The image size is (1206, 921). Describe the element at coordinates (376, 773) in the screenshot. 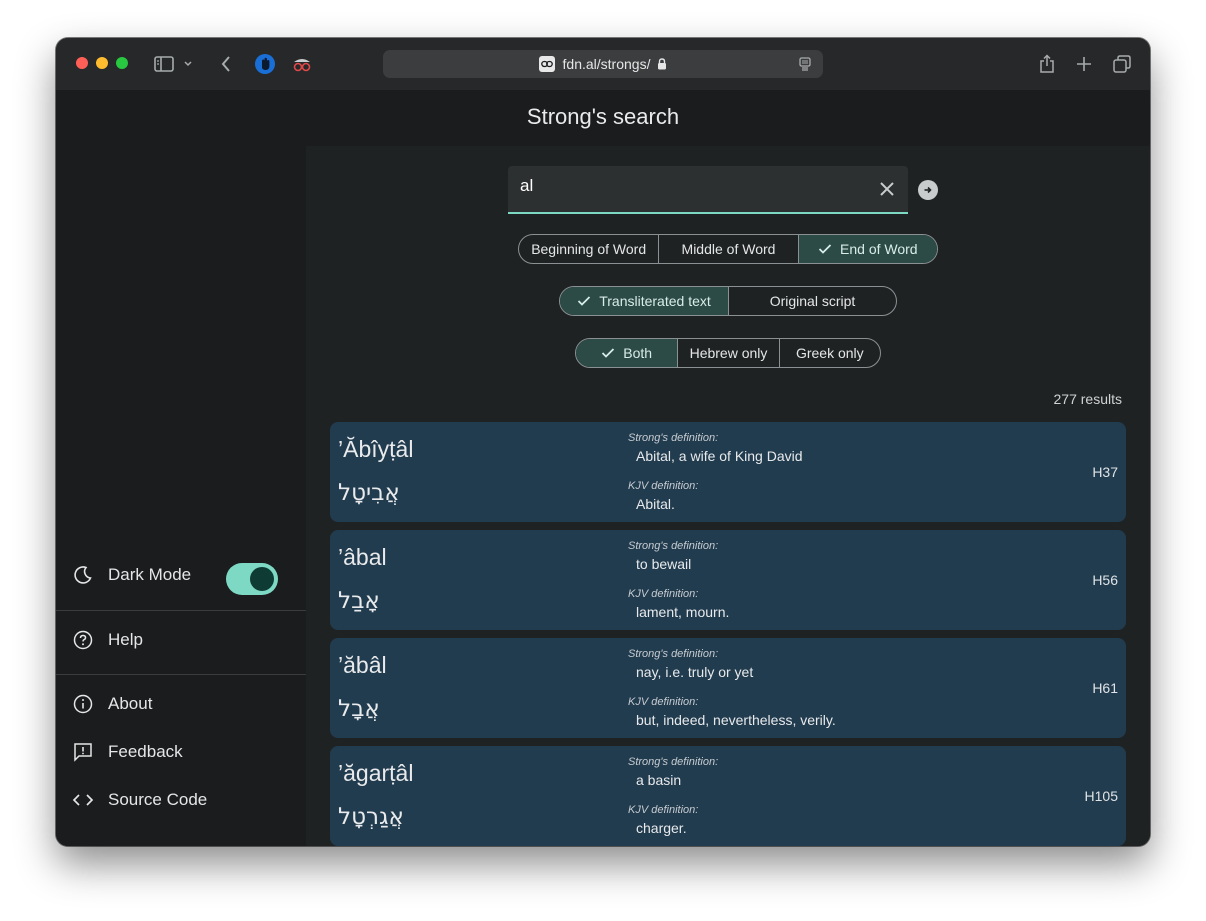

I see `transliteration: ’ăgarṭâl` at that location.